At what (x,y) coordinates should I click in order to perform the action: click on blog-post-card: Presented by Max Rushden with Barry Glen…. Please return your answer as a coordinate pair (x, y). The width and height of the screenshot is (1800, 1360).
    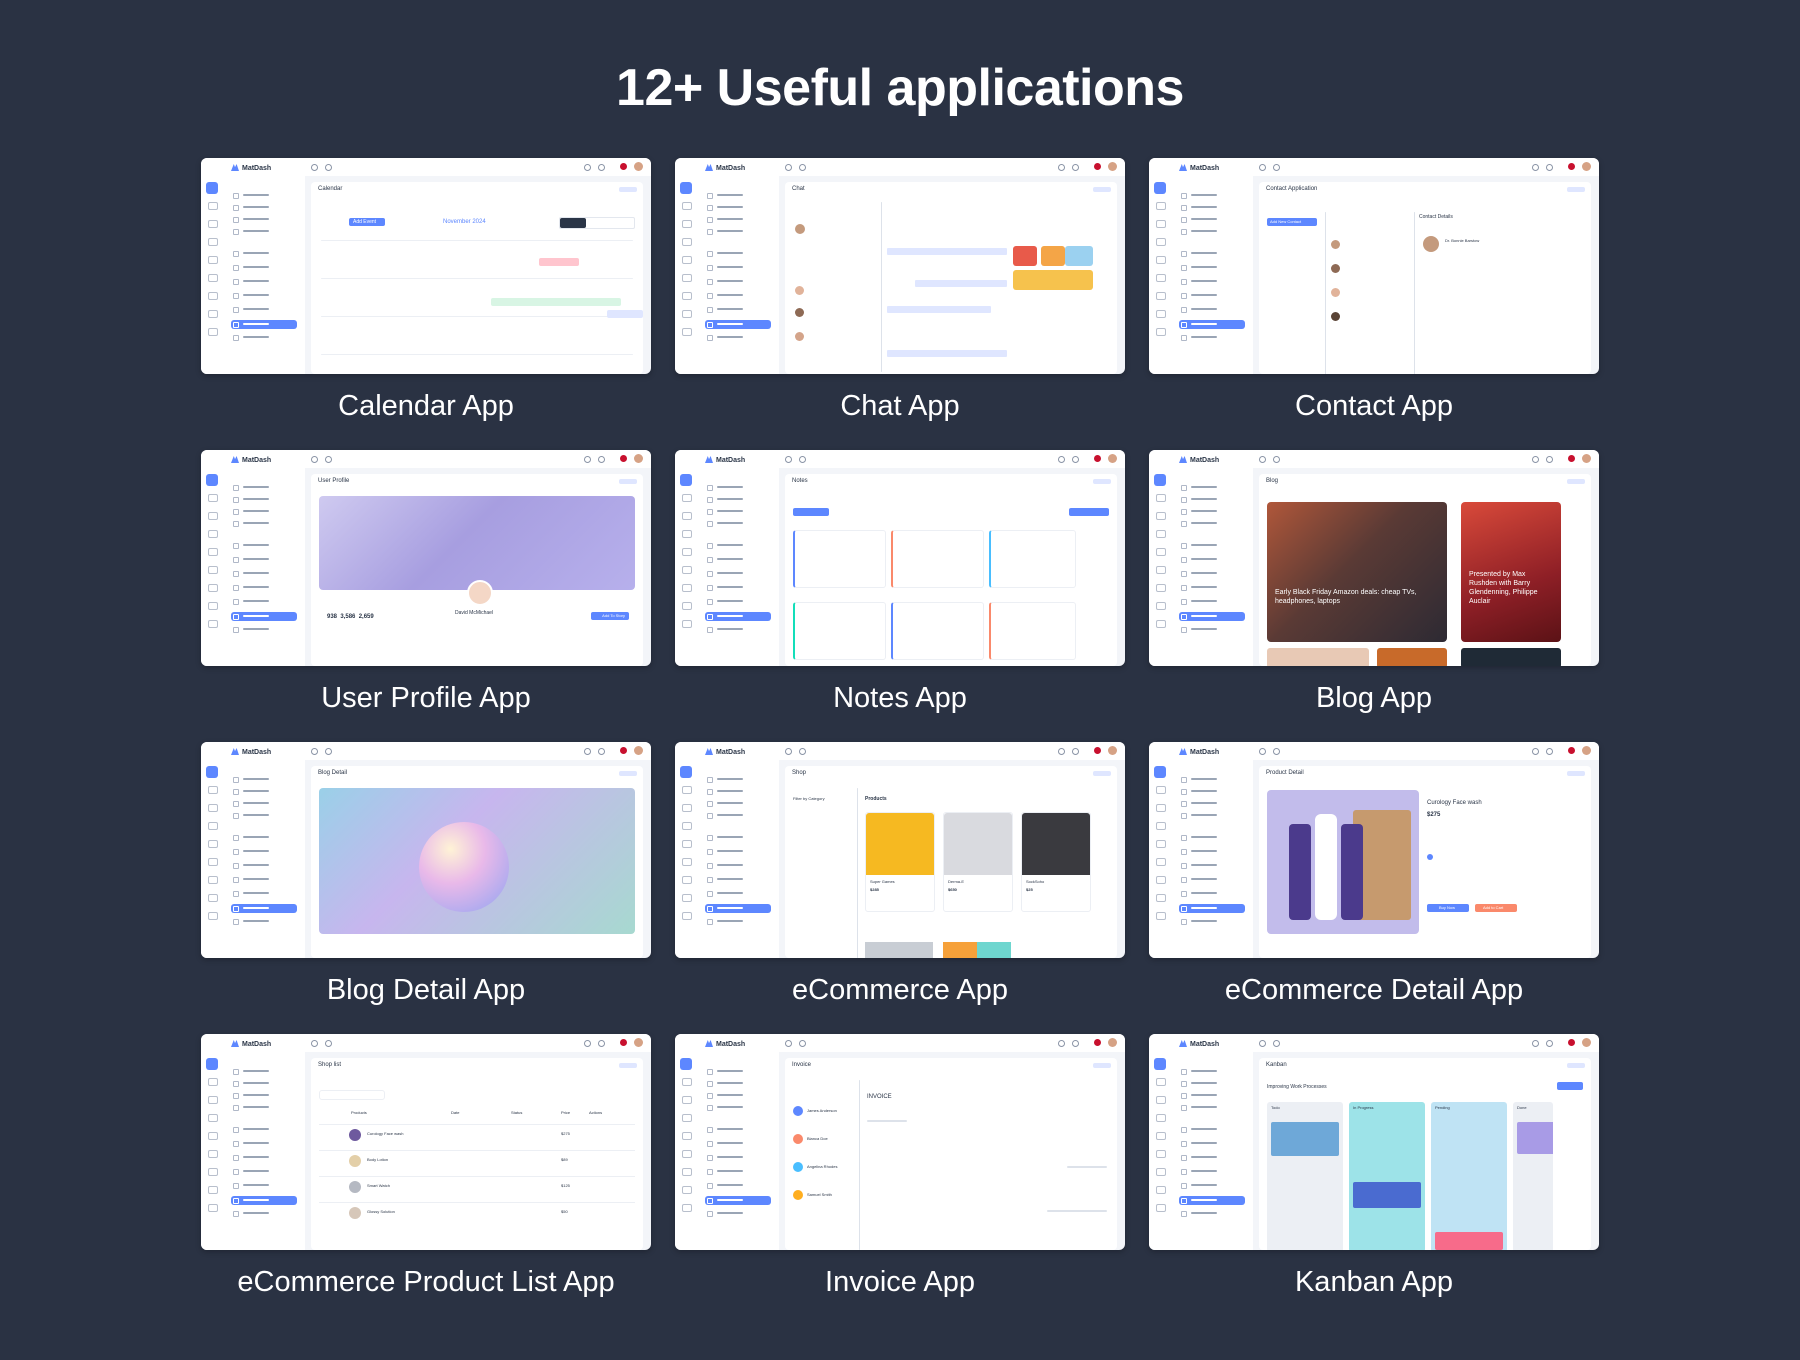
    Looking at the image, I should click on (1511, 572).